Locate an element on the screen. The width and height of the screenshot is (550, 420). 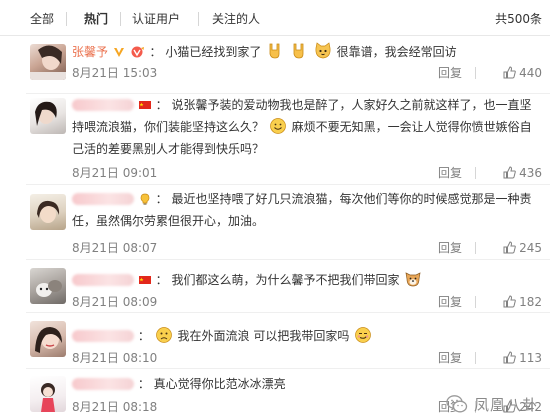
comment-actions: 回复 245 is located at coordinates (472, 248).